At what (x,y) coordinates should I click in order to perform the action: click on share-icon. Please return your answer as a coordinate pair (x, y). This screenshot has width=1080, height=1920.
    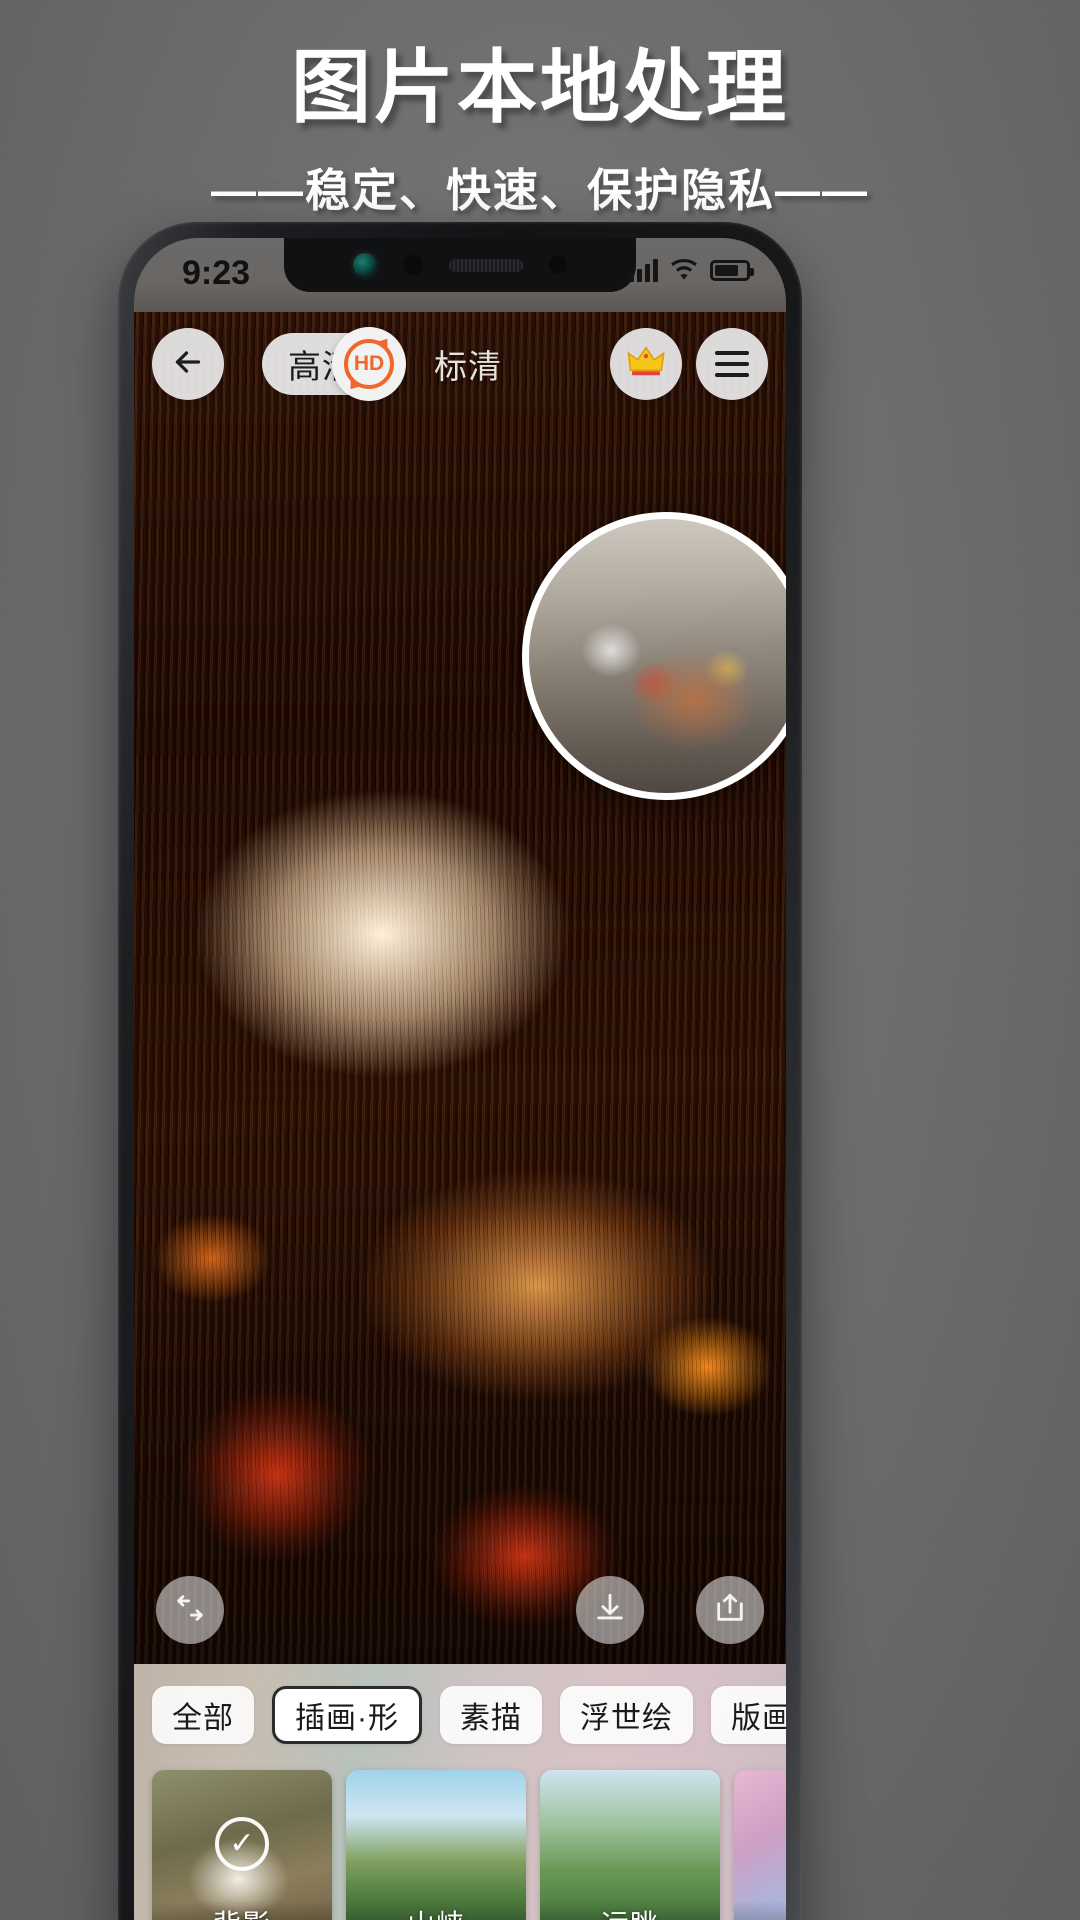
    Looking at the image, I should click on (730, 1610).